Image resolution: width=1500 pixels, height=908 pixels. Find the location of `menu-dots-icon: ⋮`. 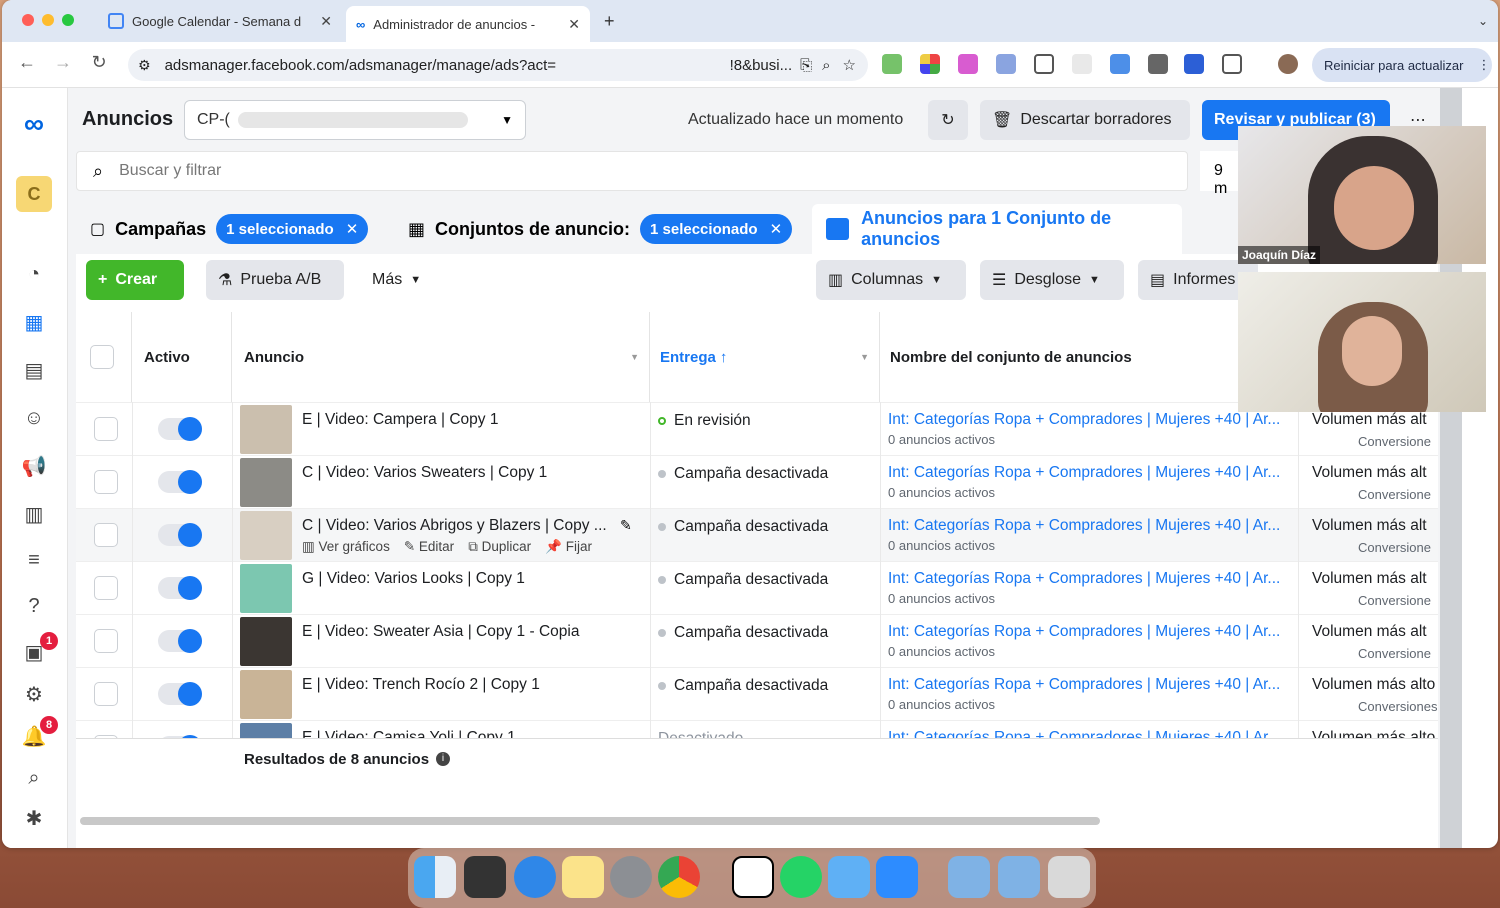

menu-dots-icon: ⋮ is located at coordinates (1483, 65).